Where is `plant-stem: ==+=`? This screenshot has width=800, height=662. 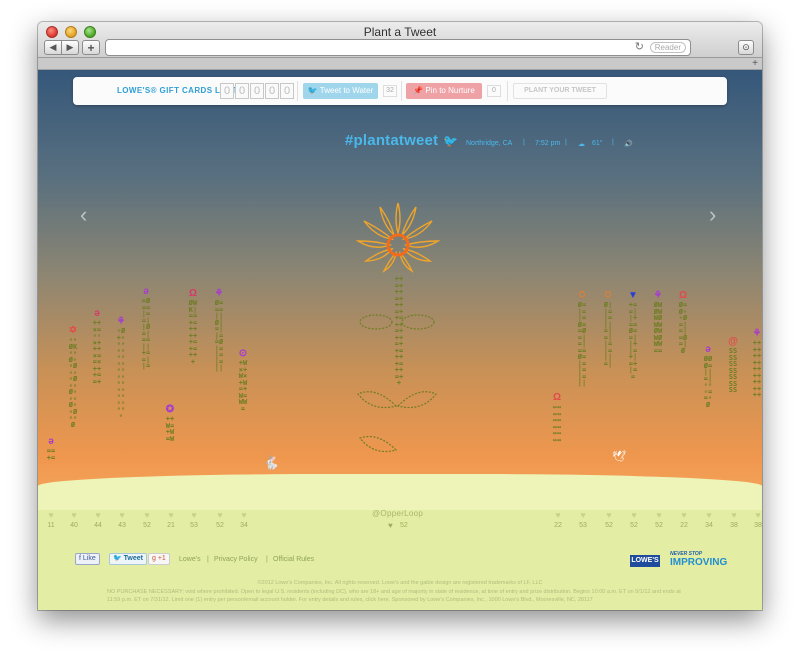 plant-stem: ==+= is located at coordinates (51, 465).